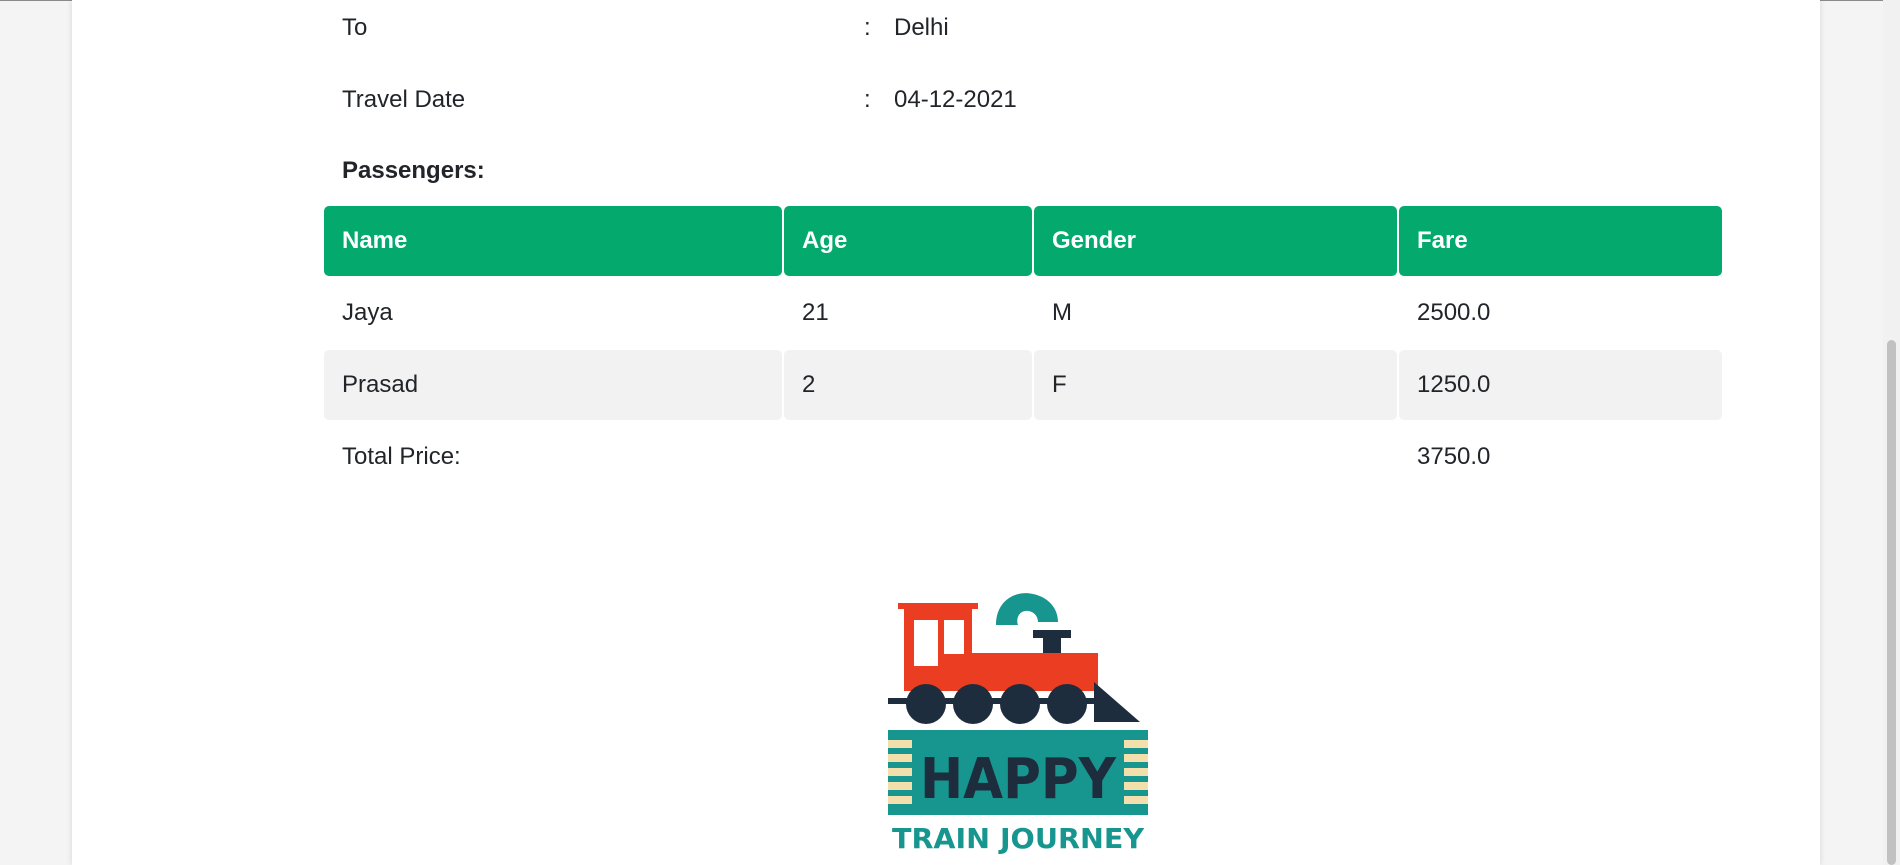 The width and height of the screenshot is (1900, 865). What do you see at coordinates (1023, 313) in the screenshot?
I see `table-row: Jaya 21 M 2500.0` at bounding box center [1023, 313].